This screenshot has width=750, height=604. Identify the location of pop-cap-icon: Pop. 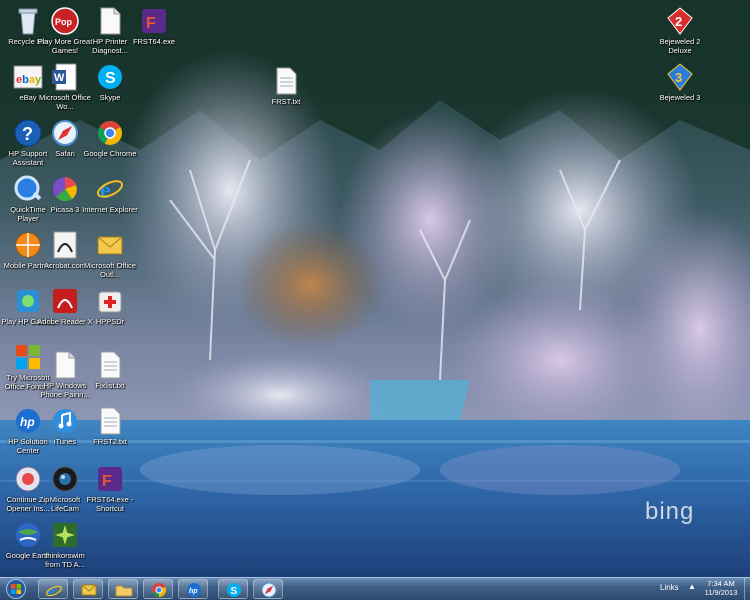
(65, 21).